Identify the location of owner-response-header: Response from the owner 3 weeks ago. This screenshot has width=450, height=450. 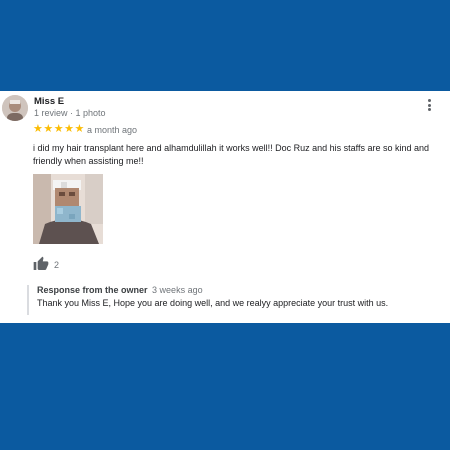
(120, 290).